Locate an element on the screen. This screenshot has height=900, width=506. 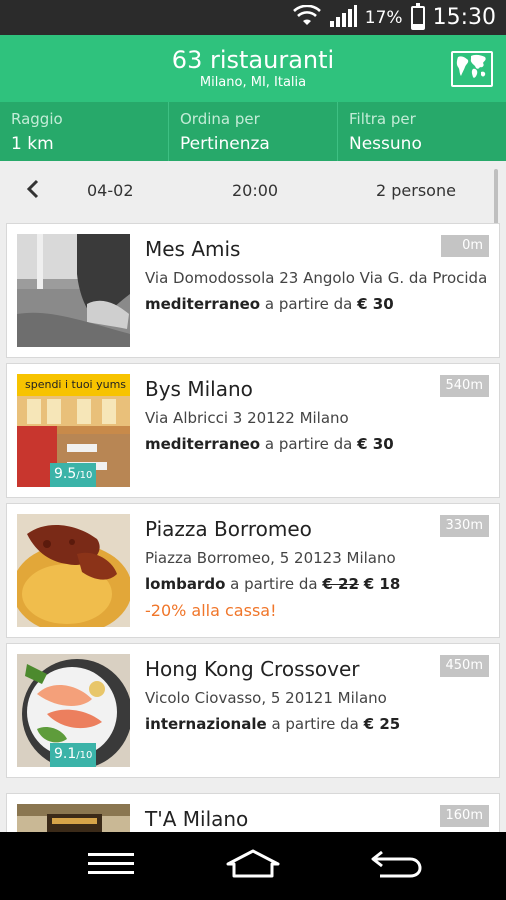
wifi-icon is located at coordinates (306, 17).